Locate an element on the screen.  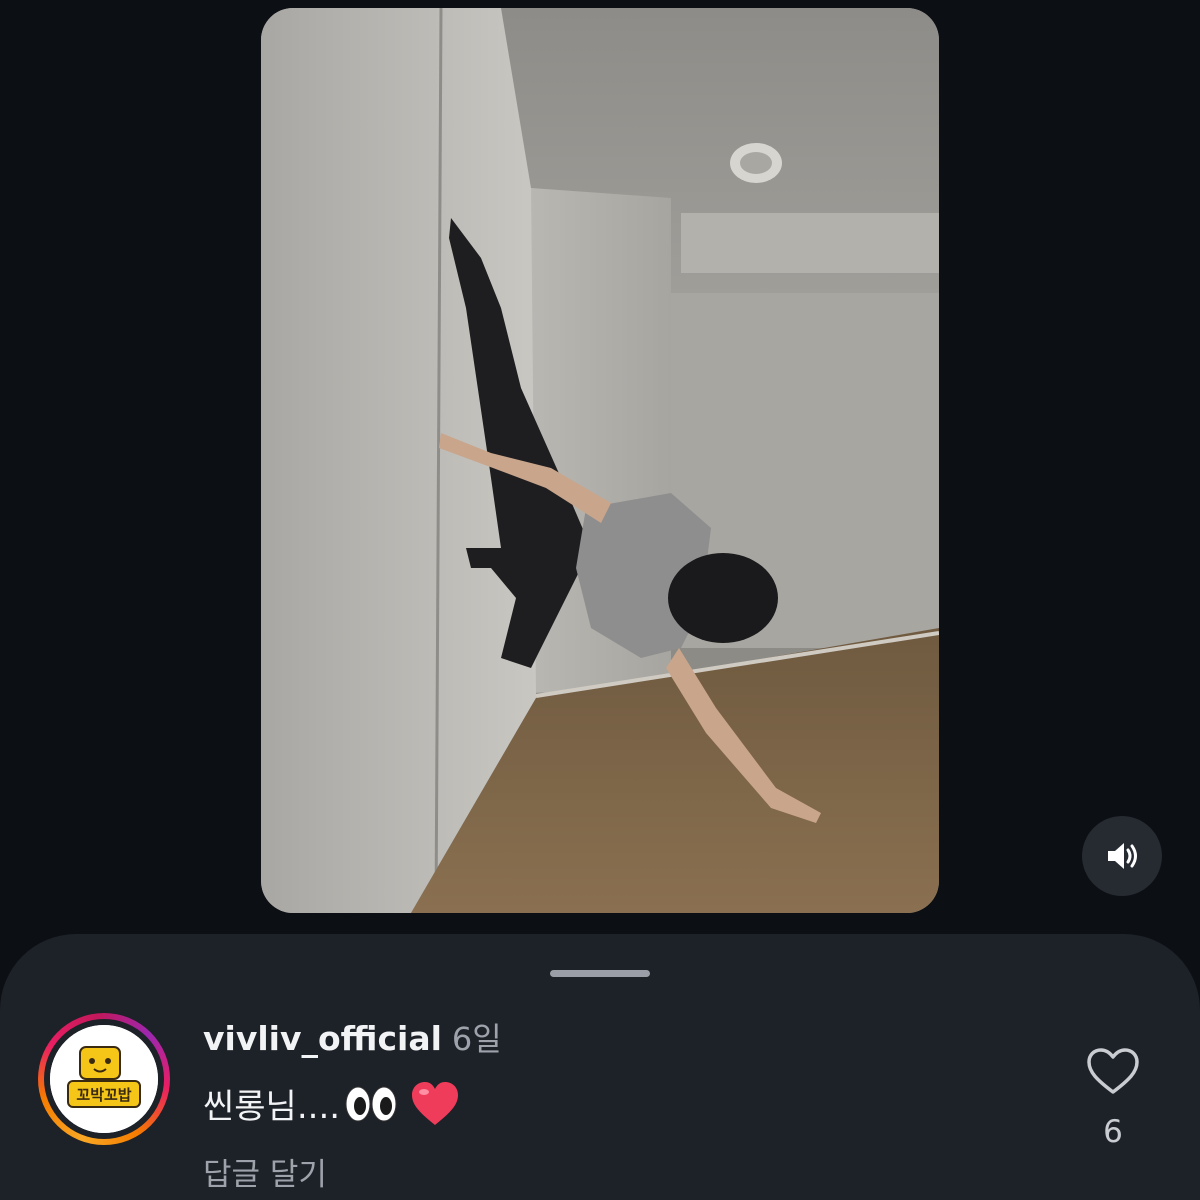
sound-toggle-button is located at coordinates (1122, 856).